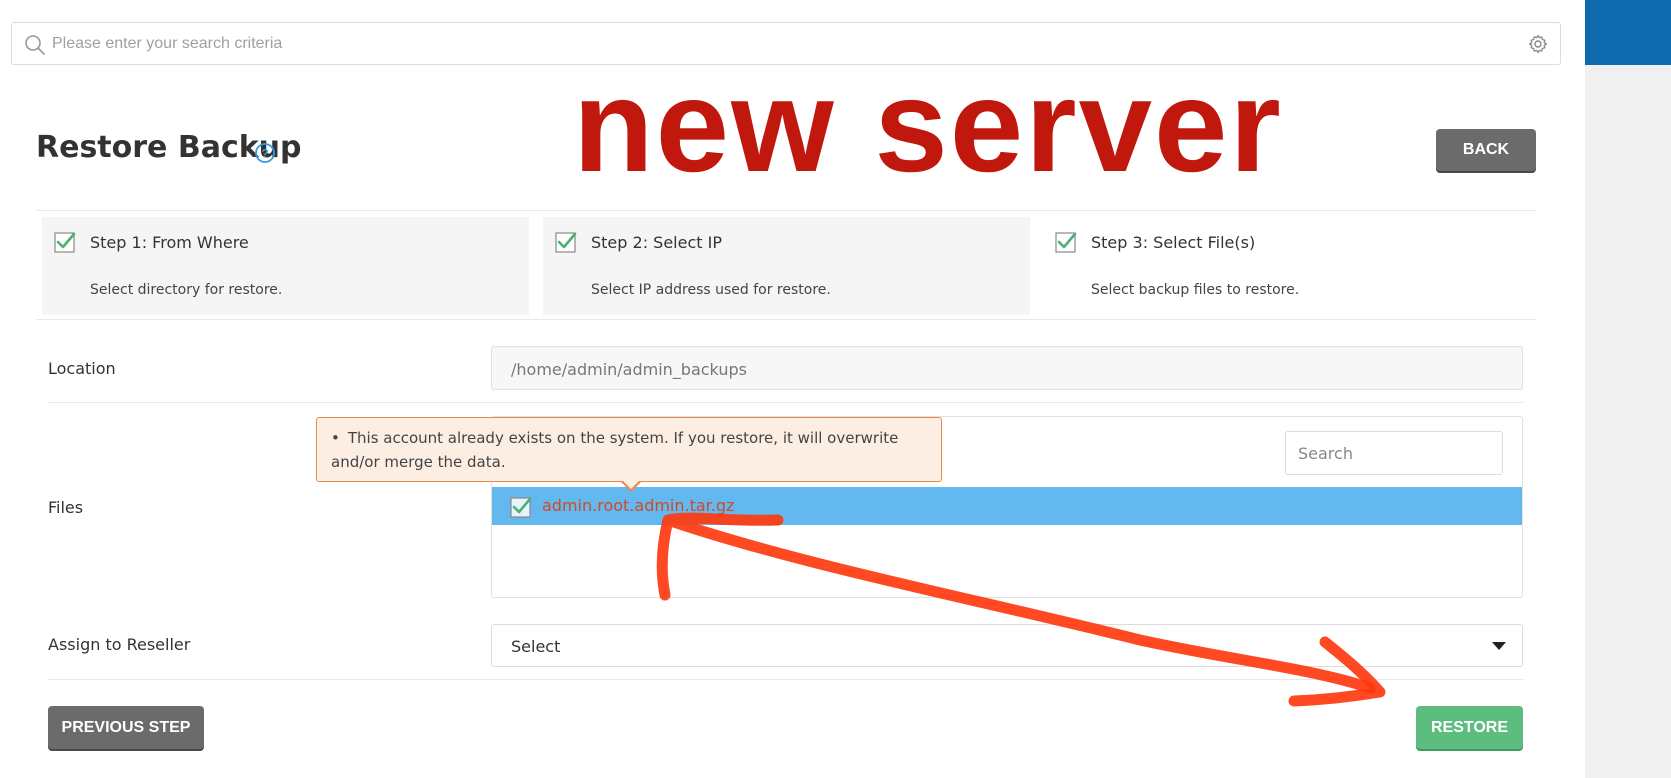 The width and height of the screenshot is (1671, 778). I want to click on step-title: Step 2: Select IP, so click(656, 242).